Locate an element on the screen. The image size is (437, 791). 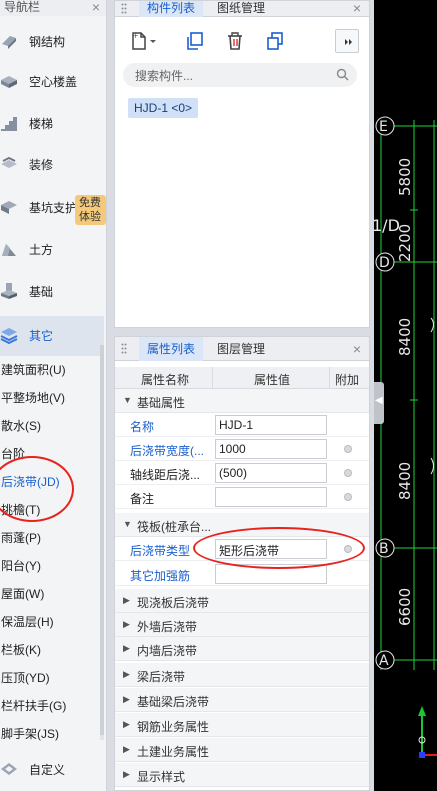
nav-item-label: 空心楼盖 is located at coordinates (53, 82).